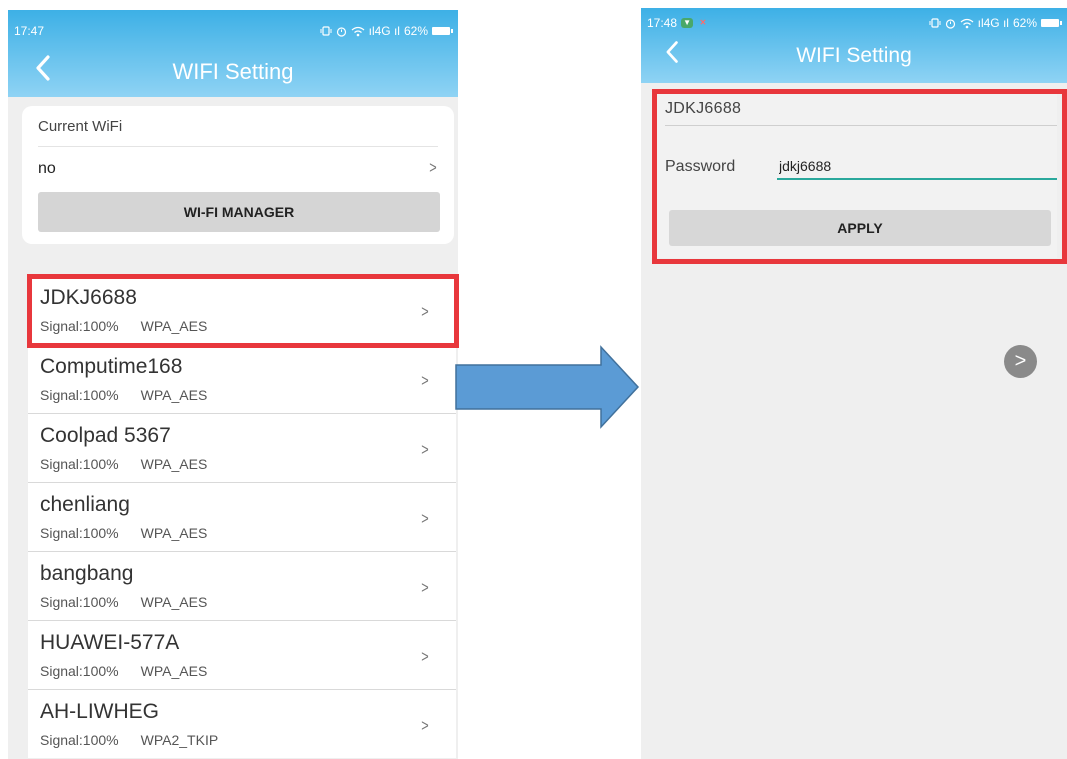 This screenshot has height=759, width=1067. I want to click on network-item: HUAWEI-577A Signal:100% WPA_AES >, so click(242, 655).